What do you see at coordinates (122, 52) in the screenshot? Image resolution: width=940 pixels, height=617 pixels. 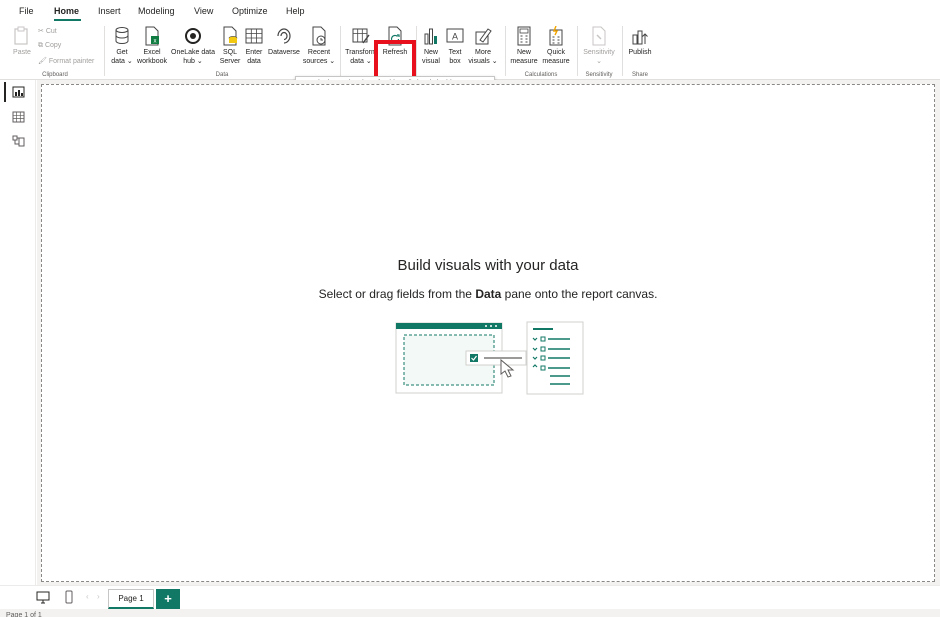 I see `get-data-label-1: Get` at bounding box center [122, 52].